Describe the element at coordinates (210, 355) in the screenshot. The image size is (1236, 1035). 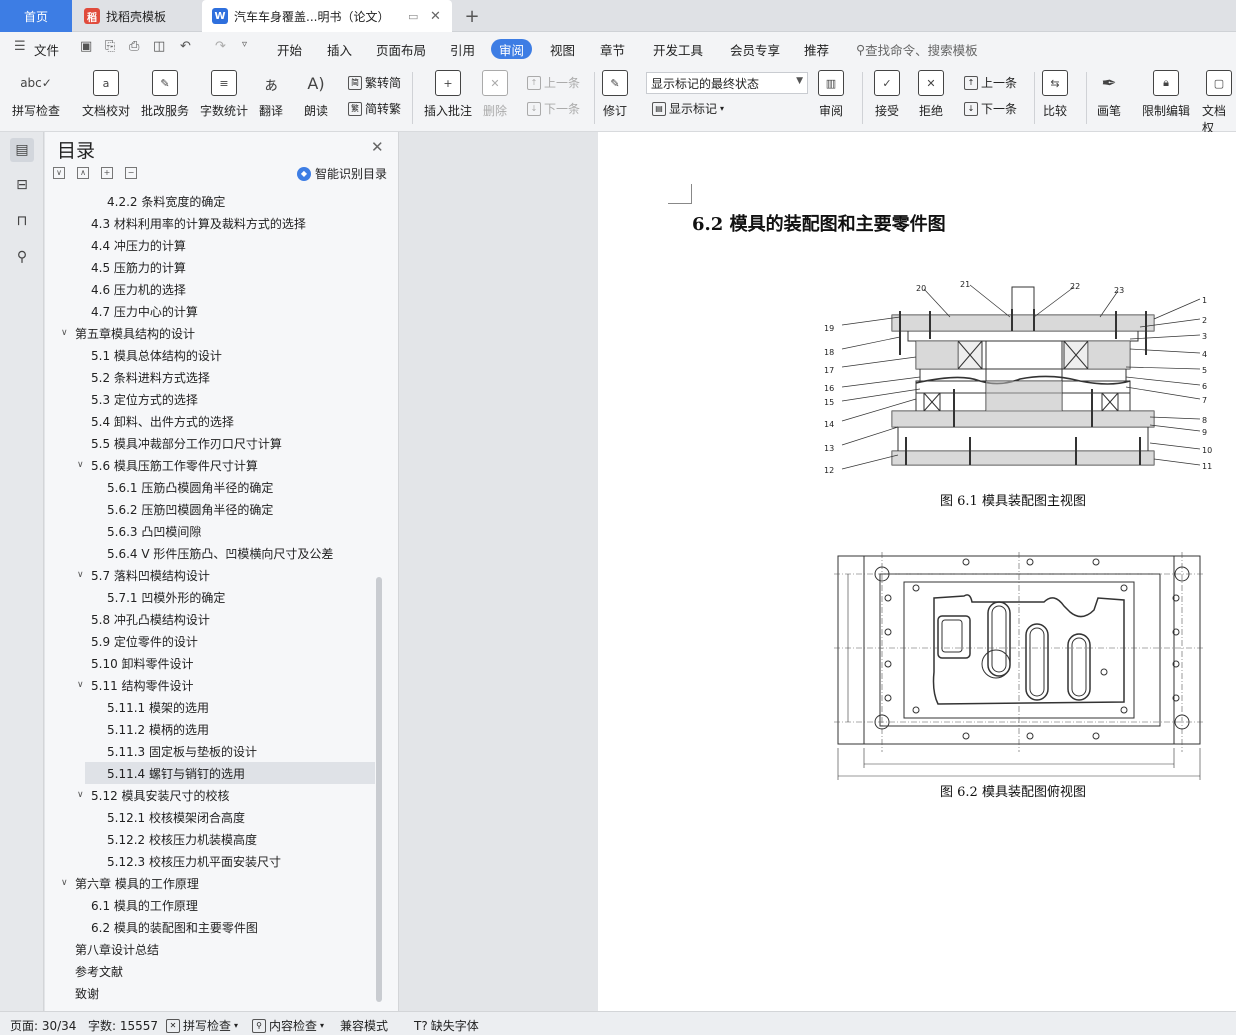
I see `toc-item: 5.1 模具总体结构的设计` at that location.